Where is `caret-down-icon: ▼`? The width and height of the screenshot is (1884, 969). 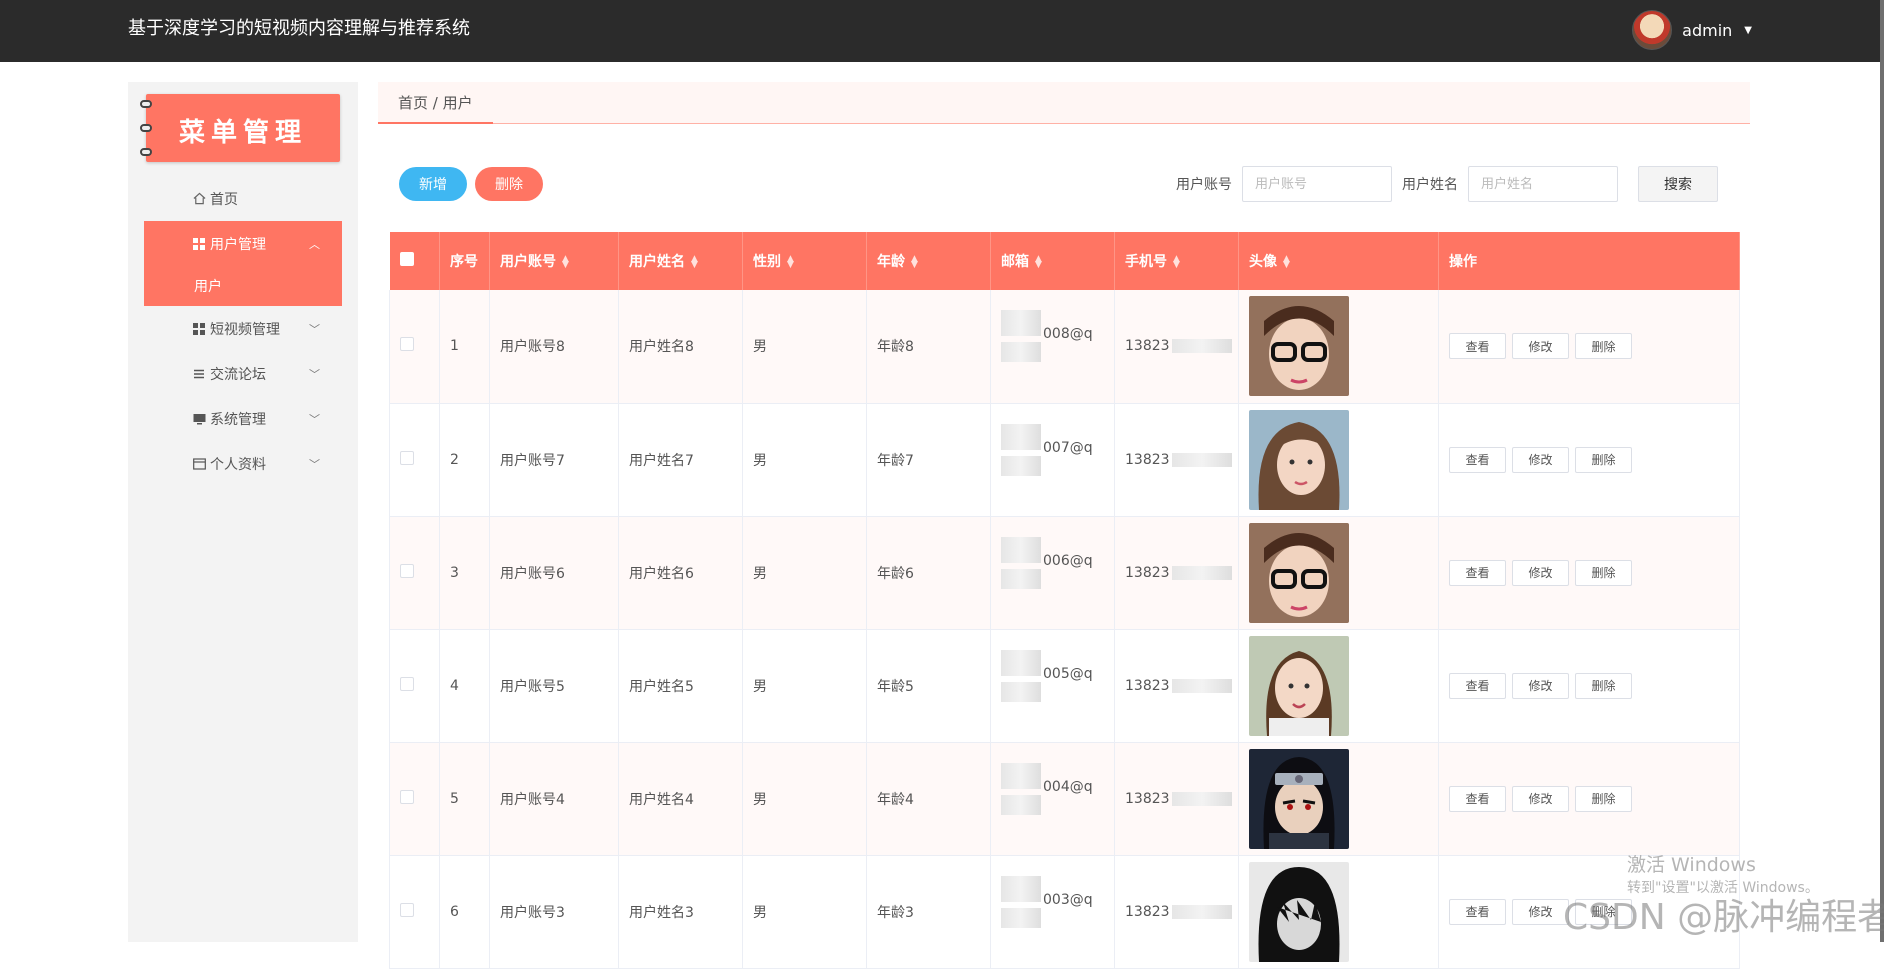 caret-down-icon: ▼ is located at coordinates (1748, 30).